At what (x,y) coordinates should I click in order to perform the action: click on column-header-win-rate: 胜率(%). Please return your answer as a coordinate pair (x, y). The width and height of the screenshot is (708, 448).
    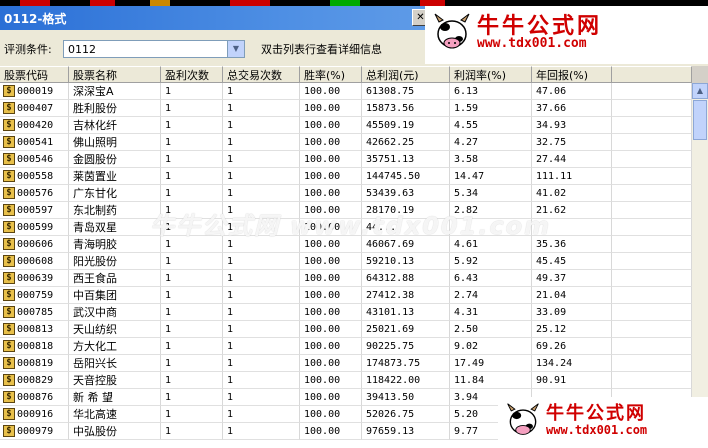
    Looking at the image, I should click on (331, 74).